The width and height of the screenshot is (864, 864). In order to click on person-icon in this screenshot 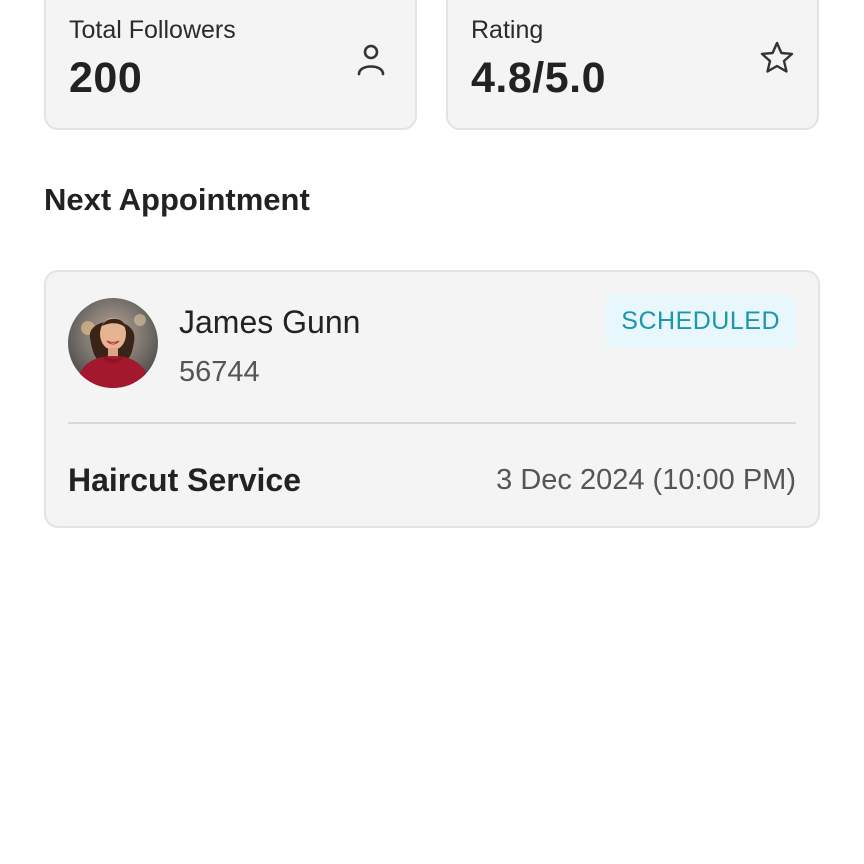, I will do `click(371, 60)`.